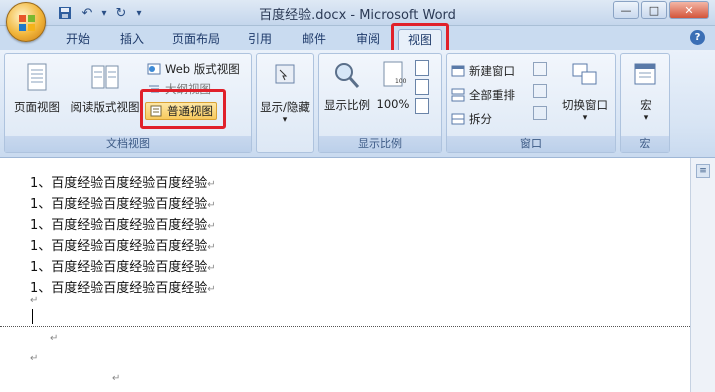 Image resolution: width=715 pixels, height=392 pixels. What do you see at coordinates (202, 69) in the screenshot?
I see `web-view-label: Web 版式视图` at bounding box center [202, 69].